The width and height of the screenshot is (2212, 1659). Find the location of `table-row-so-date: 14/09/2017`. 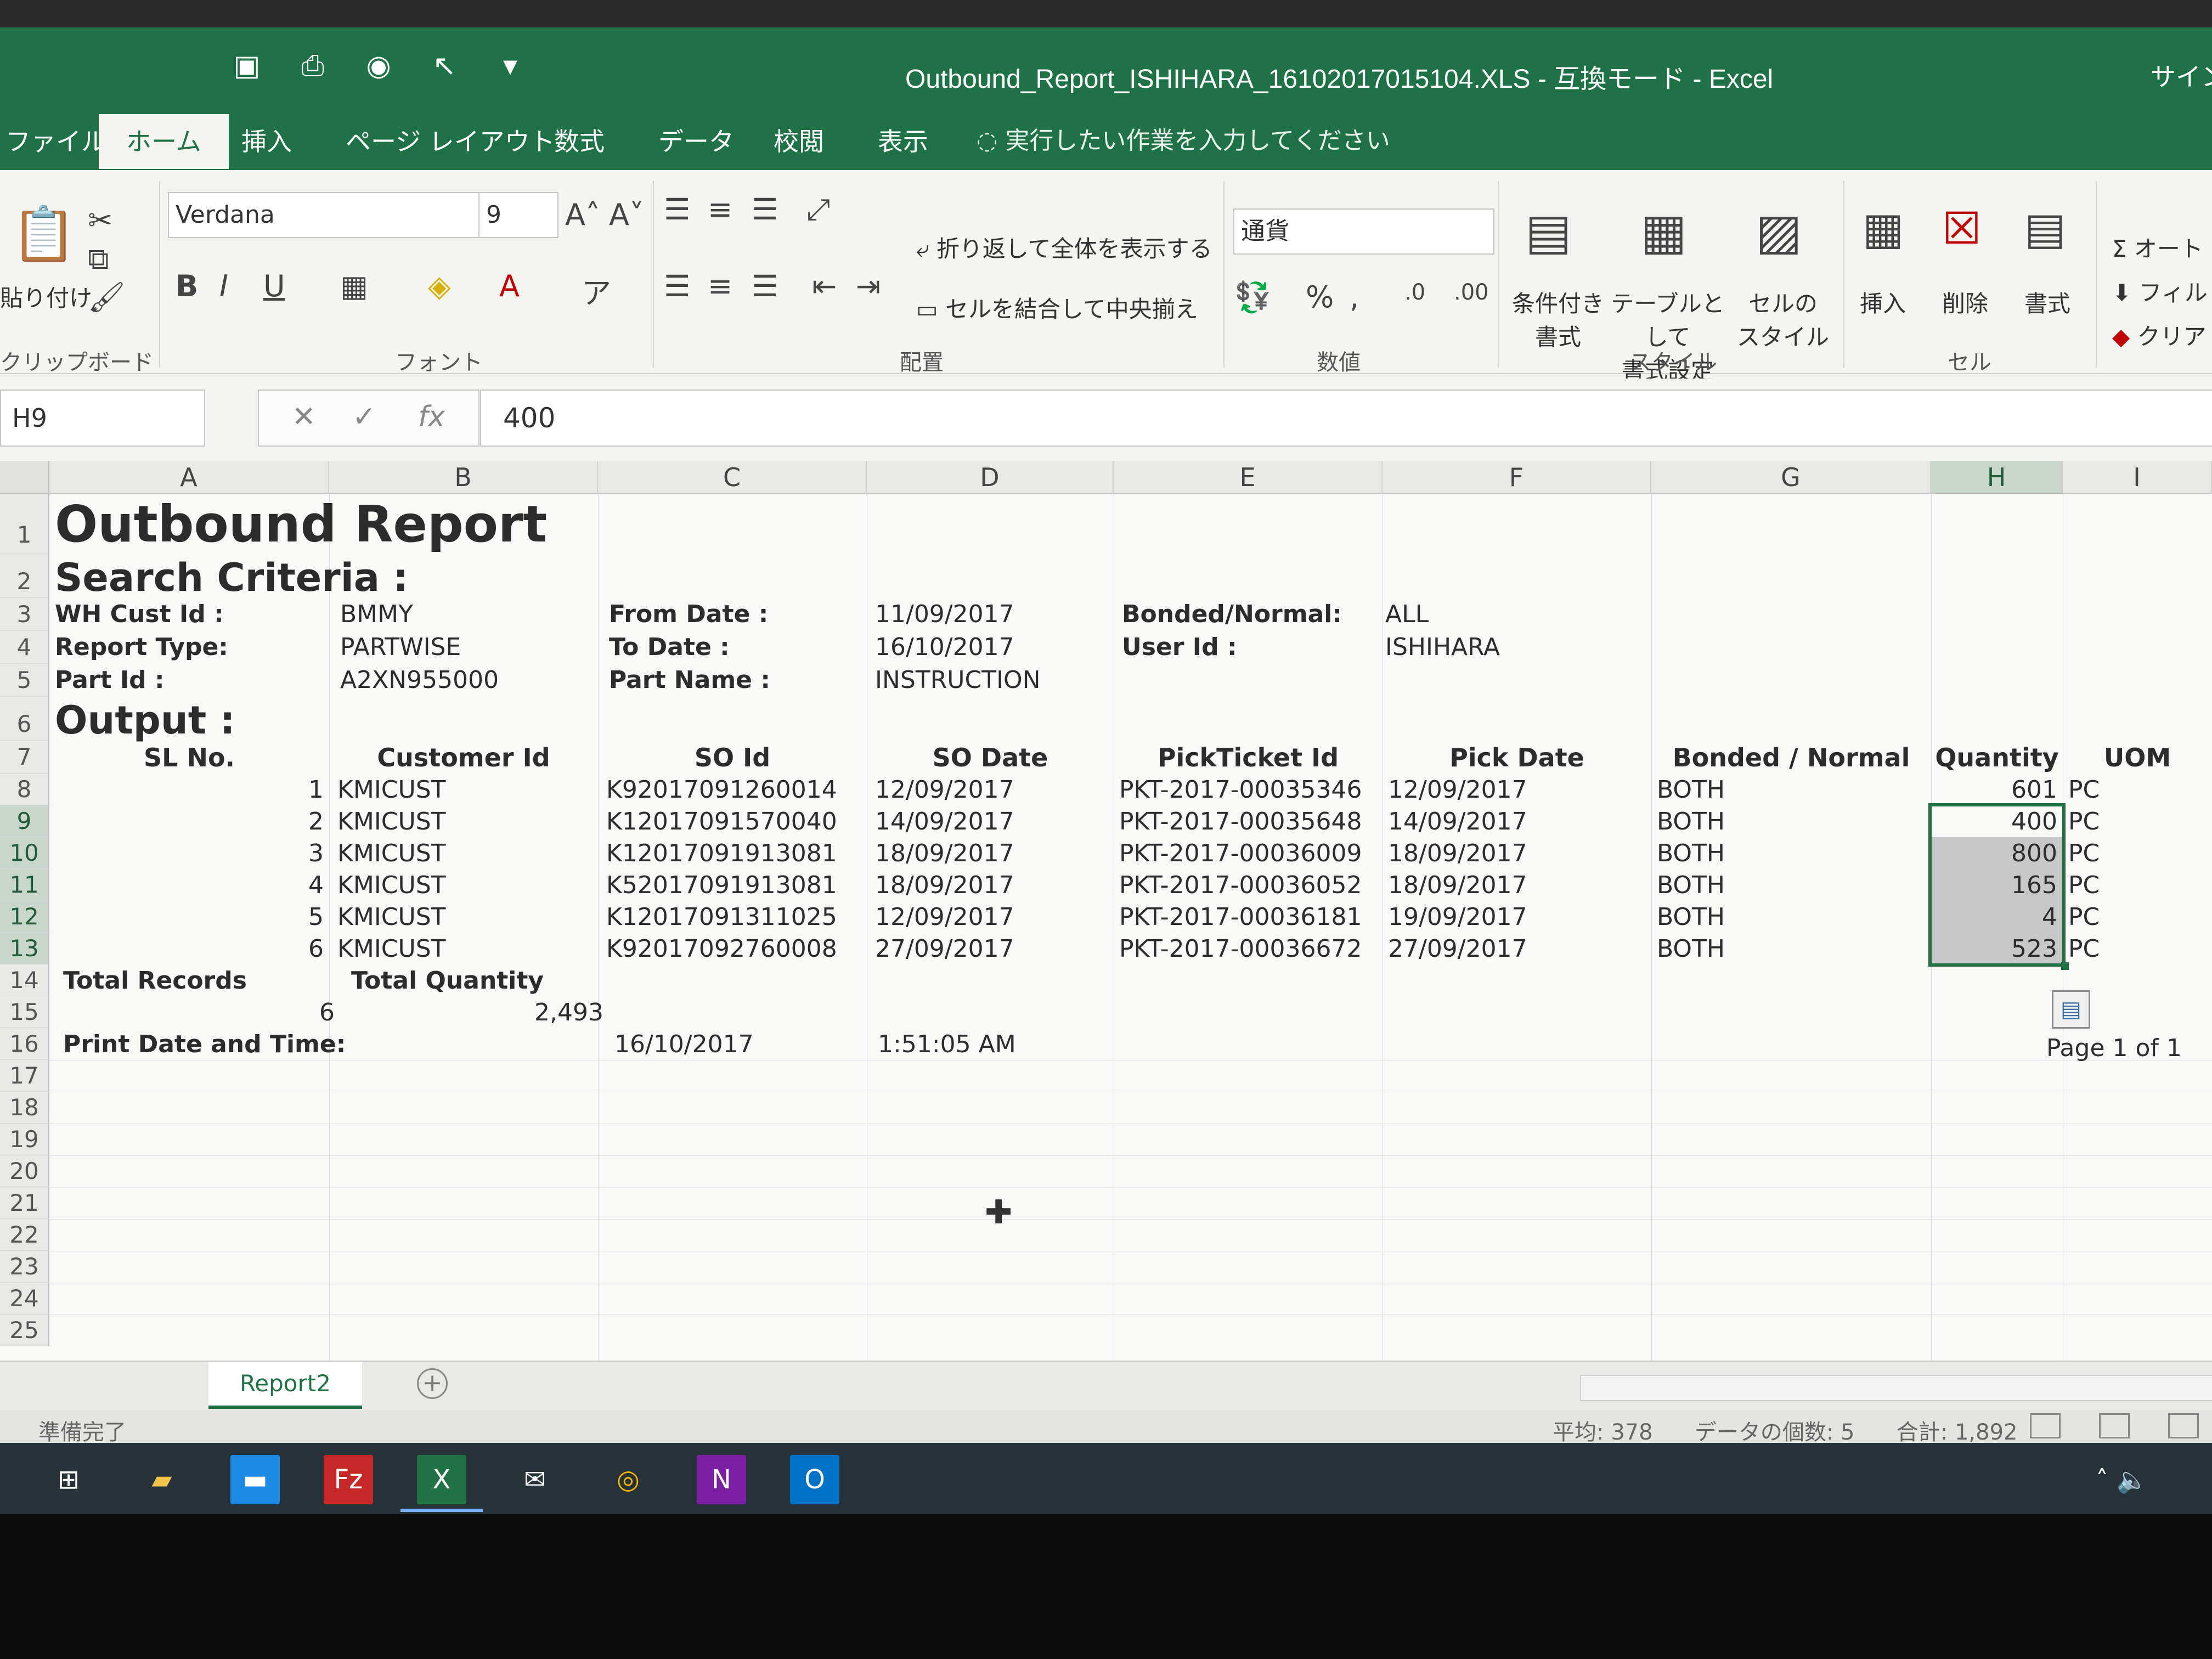

table-row-so-date: 14/09/2017 is located at coordinates (945, 822).